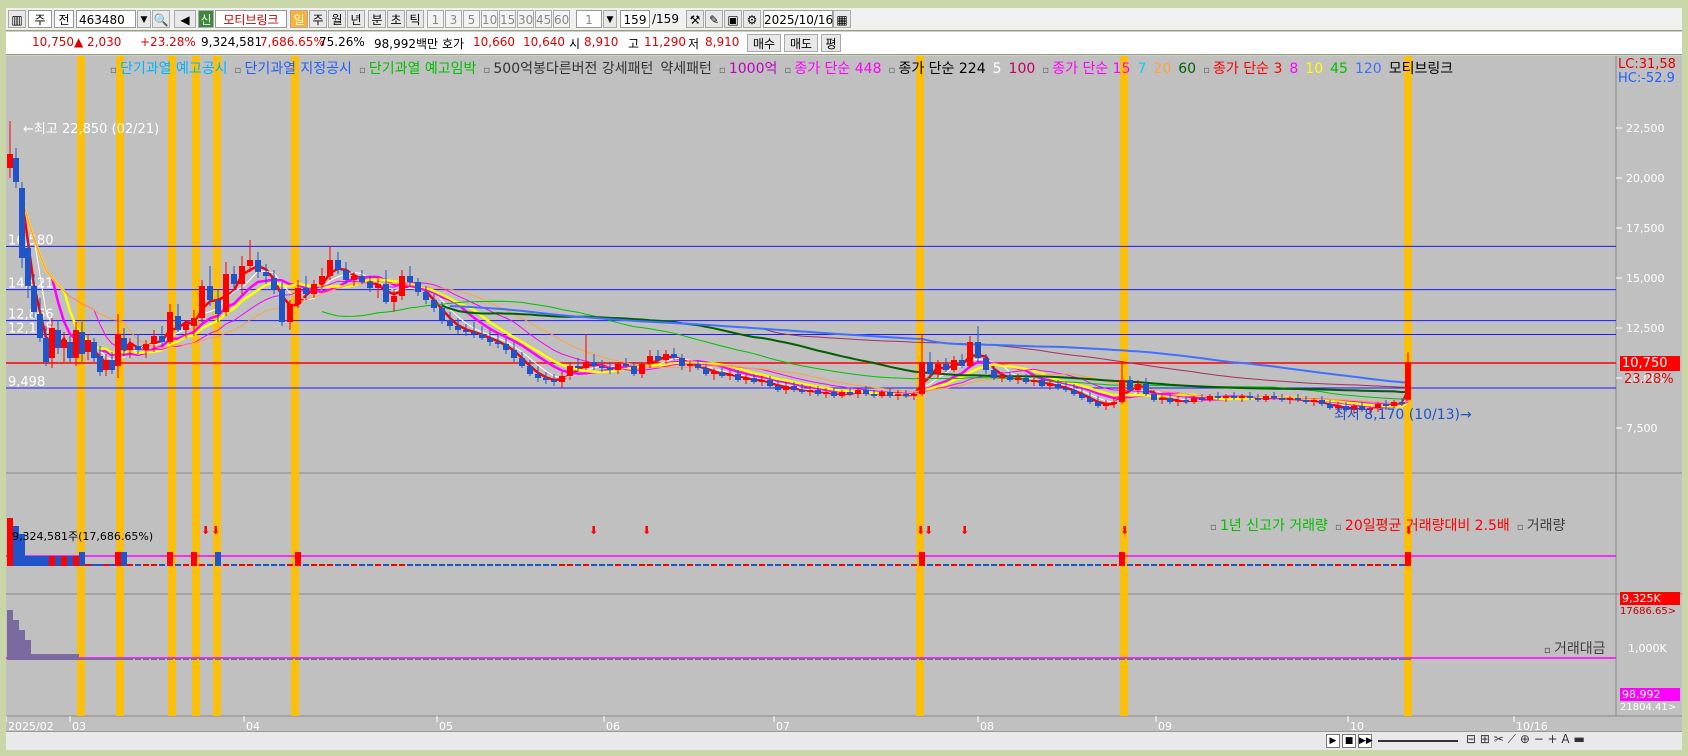 The width and height of the screenshot is (1688, 756). Describe the element at coordinates (185, 19) in the screenshot. I see `sound-icon: ◀` at that location.